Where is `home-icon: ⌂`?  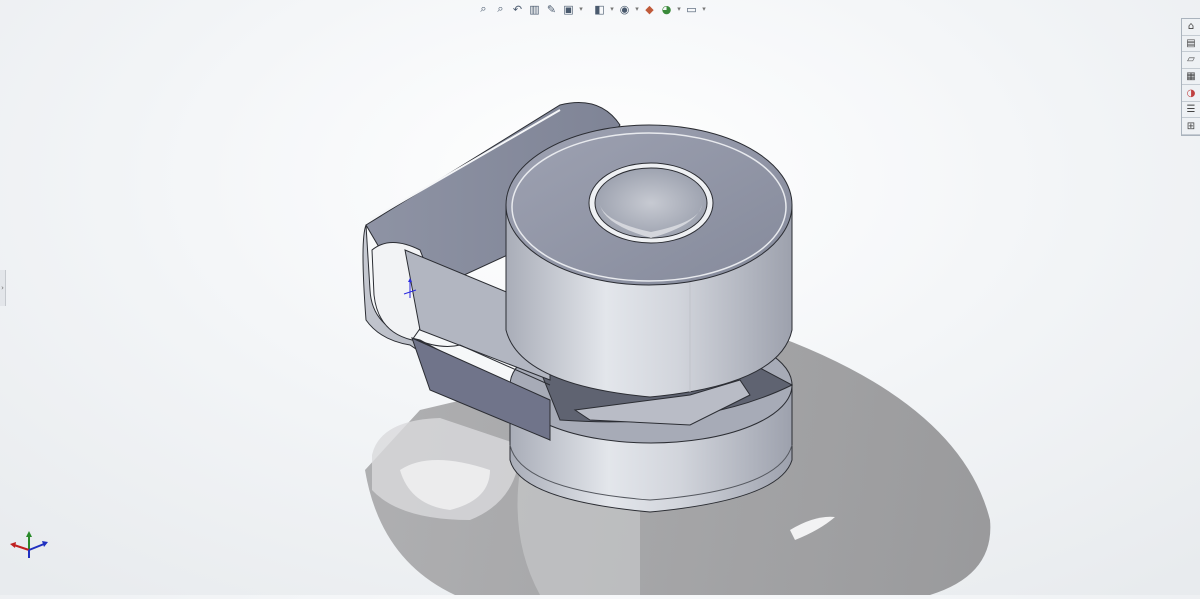 home-icon: ⌂ is located at coordinates (1191, 27).